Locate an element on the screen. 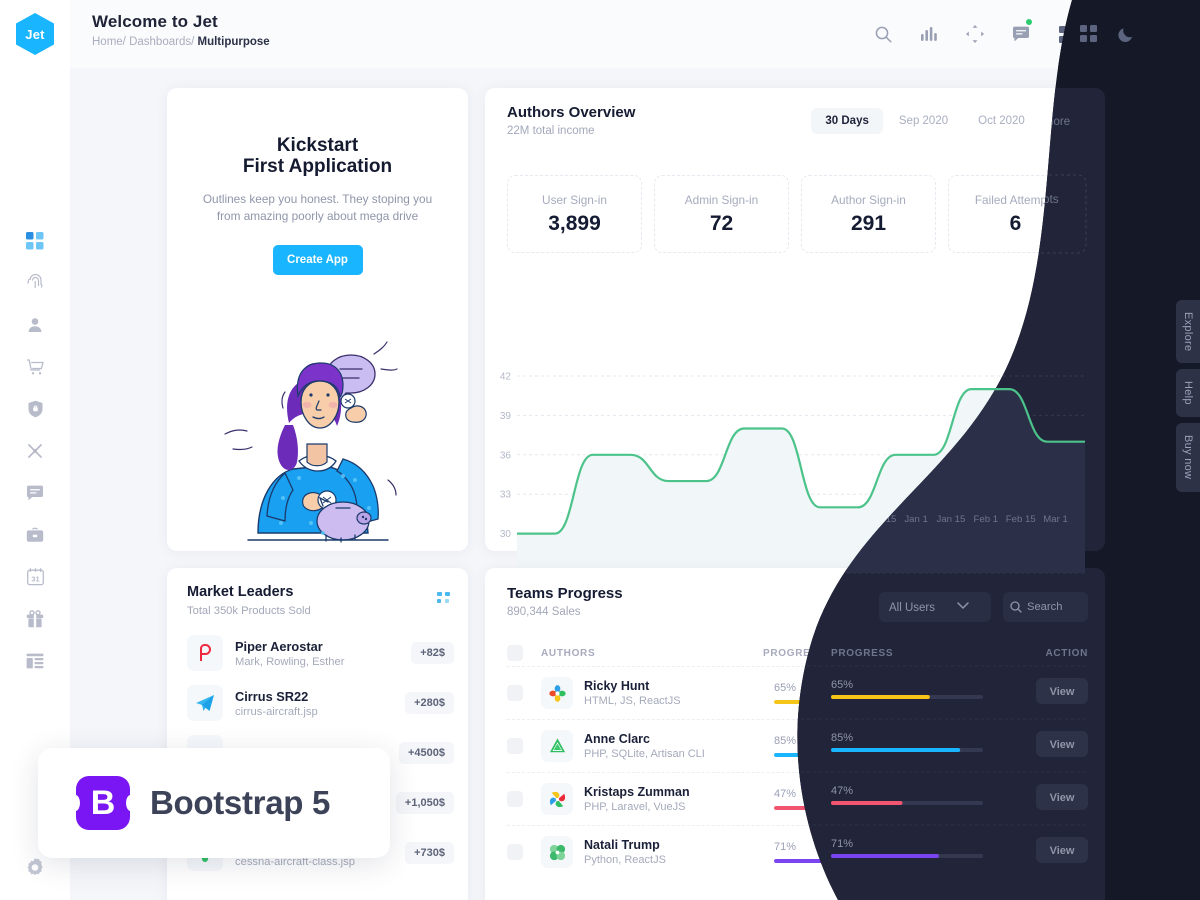  breadcrumb-home: Home/ is located at coordinates (109, 42).